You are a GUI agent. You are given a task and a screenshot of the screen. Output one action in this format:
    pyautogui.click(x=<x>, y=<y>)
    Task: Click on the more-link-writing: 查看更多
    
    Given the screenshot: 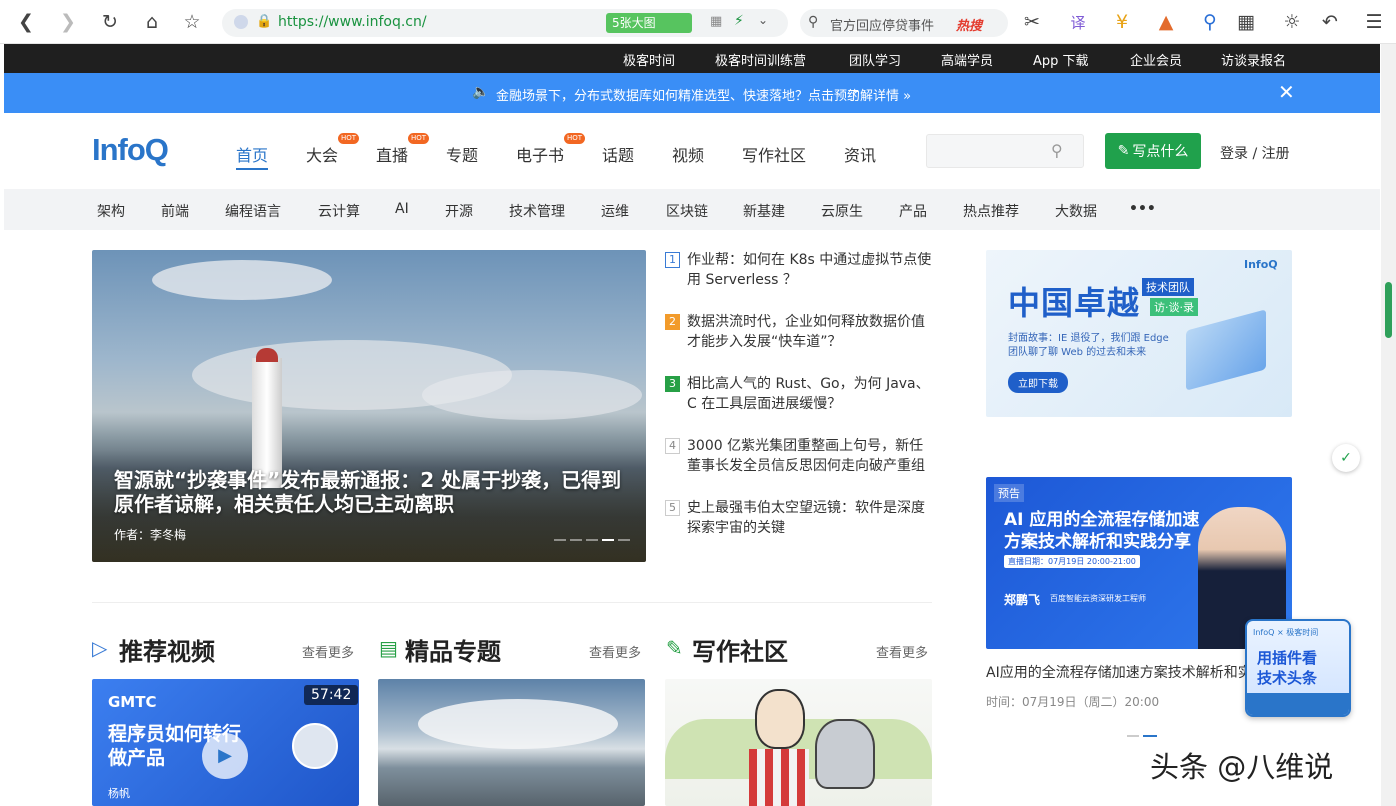 What is the action you would take?
    pyautogui.click(x=902, y=651)
    